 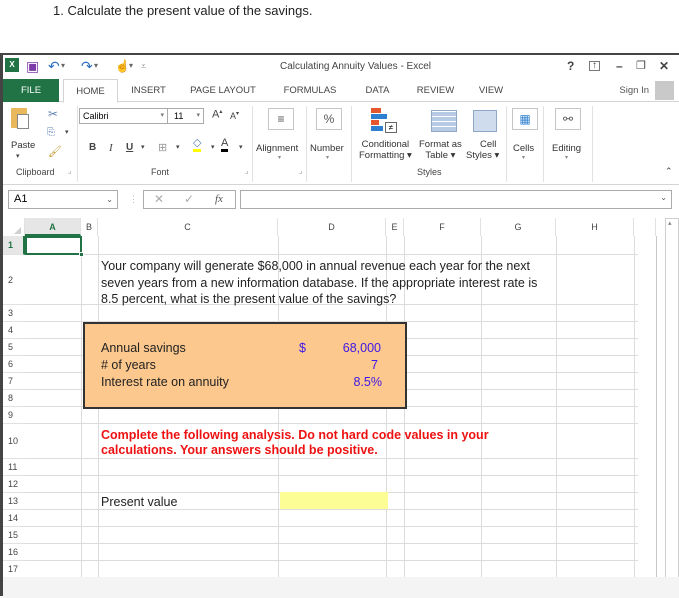 I want to click on undo-icon: ↶, so click(x=54, y=66).